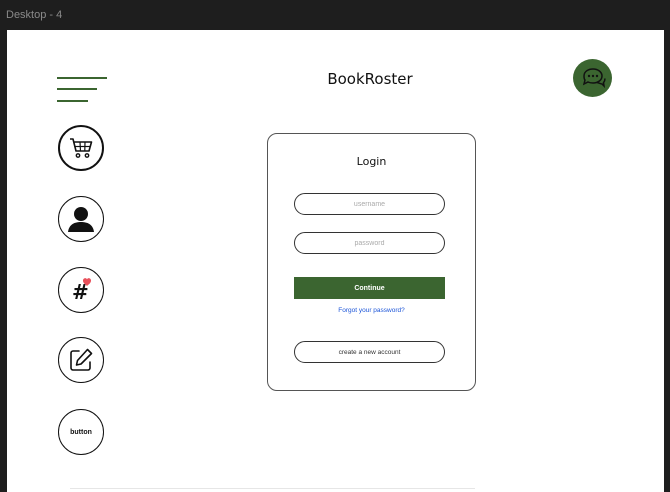 The width and height of the screenshot is (670, 492). Describe the element at coordinates (369, 288) in the screenshot. I see `continue-button: Continue` at that location.